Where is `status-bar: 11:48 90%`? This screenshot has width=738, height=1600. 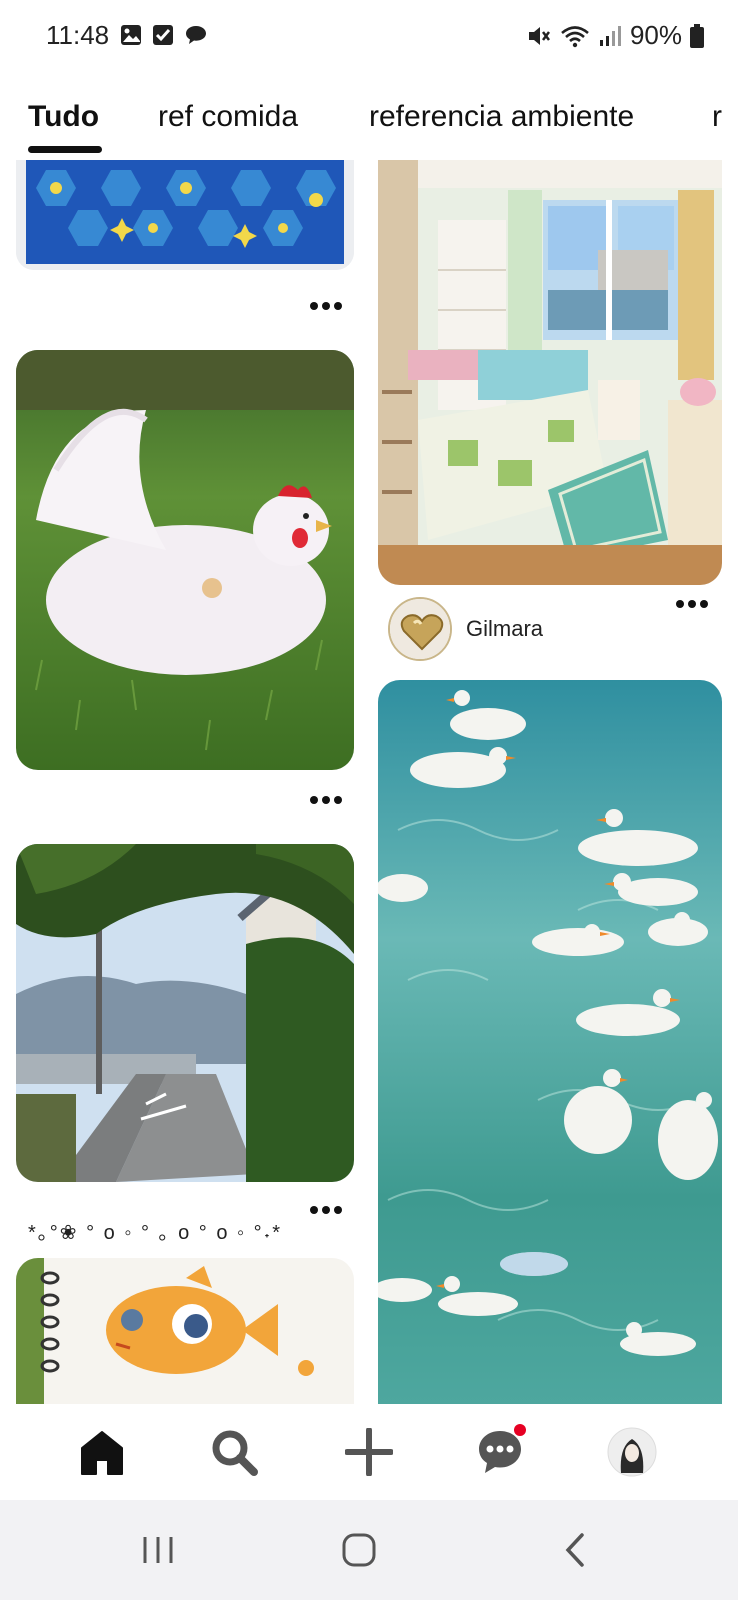
status-bar: 11:48 90% is located at coordinates (369, 36).